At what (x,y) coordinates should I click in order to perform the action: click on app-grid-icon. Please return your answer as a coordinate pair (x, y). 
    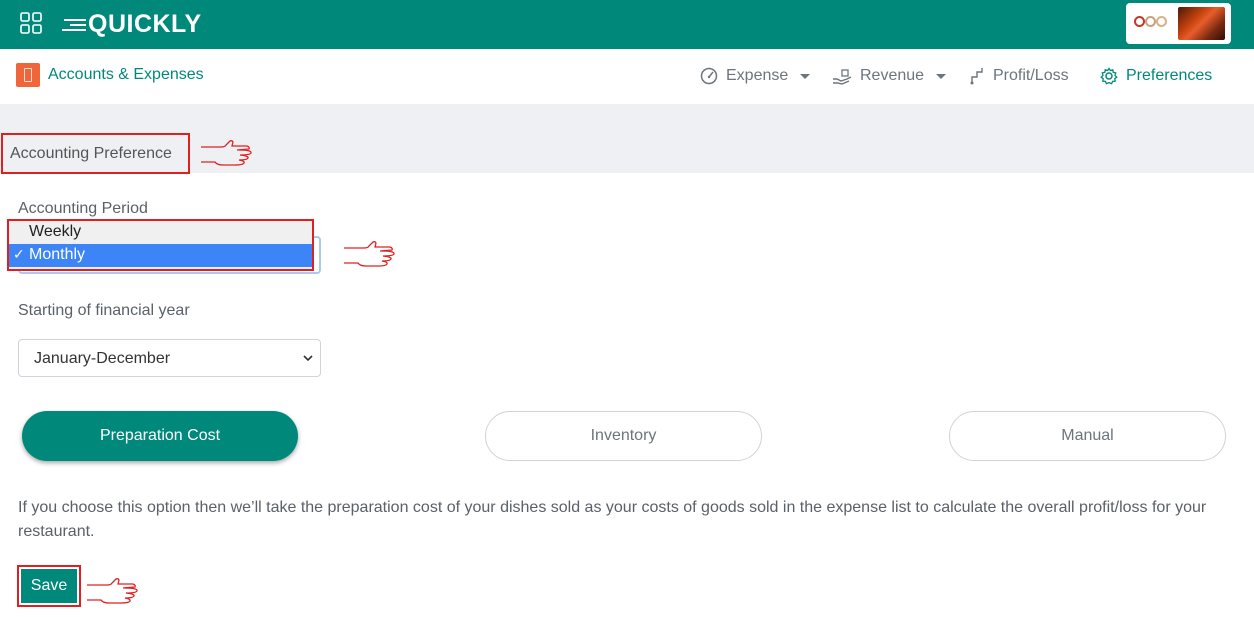
    Looking at the image, I should click on (31, 23).